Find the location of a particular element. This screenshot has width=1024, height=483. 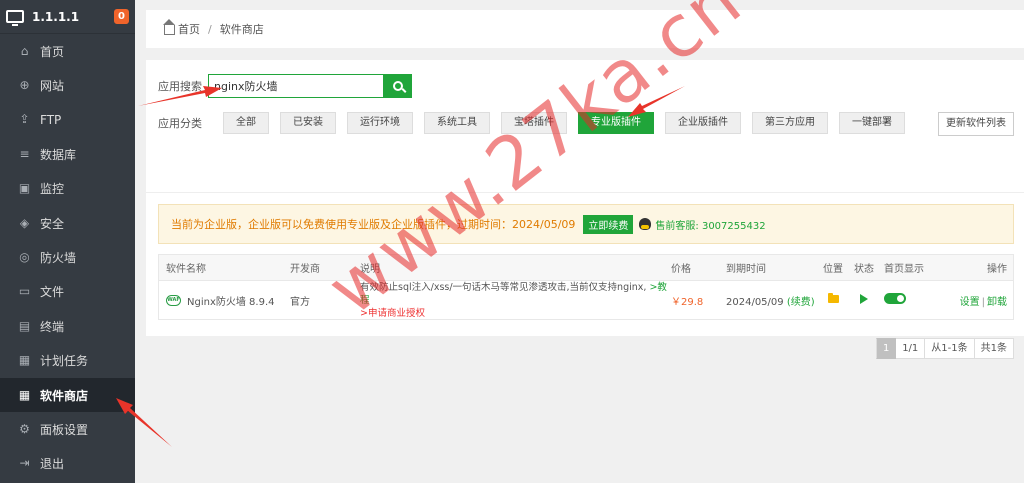

breadcrumb-home: 首页 is located at coordinates (189, 29).